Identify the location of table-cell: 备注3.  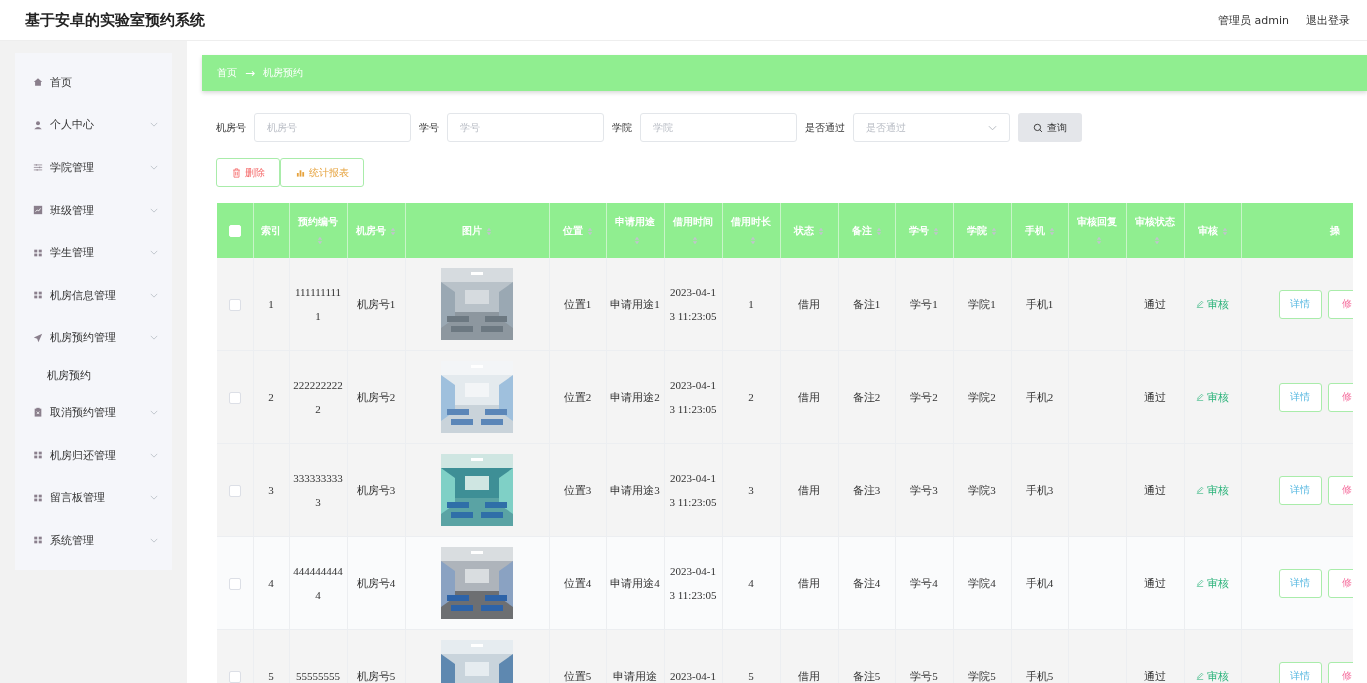
(866, 490).